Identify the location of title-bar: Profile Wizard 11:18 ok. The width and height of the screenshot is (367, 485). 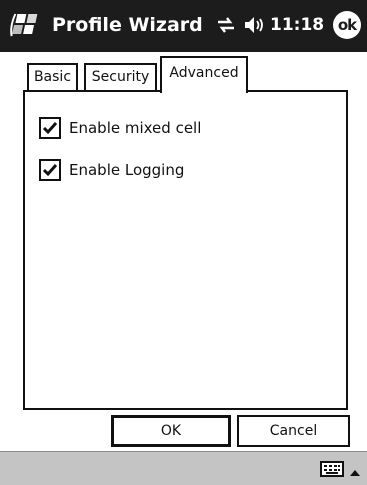
(183, 26).